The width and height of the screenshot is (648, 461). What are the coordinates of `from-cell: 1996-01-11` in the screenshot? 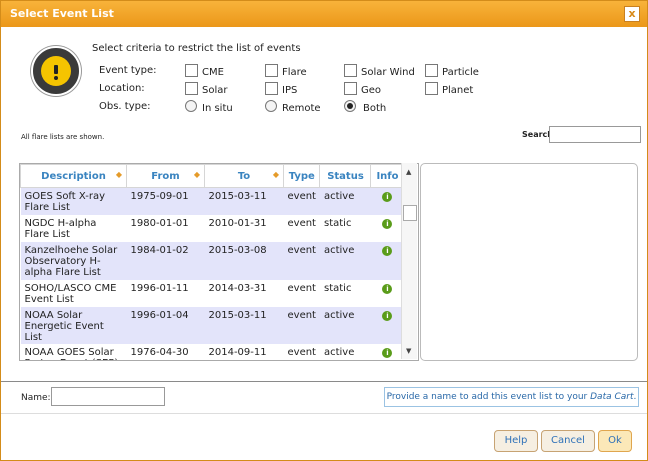 It's located at (159, 288).